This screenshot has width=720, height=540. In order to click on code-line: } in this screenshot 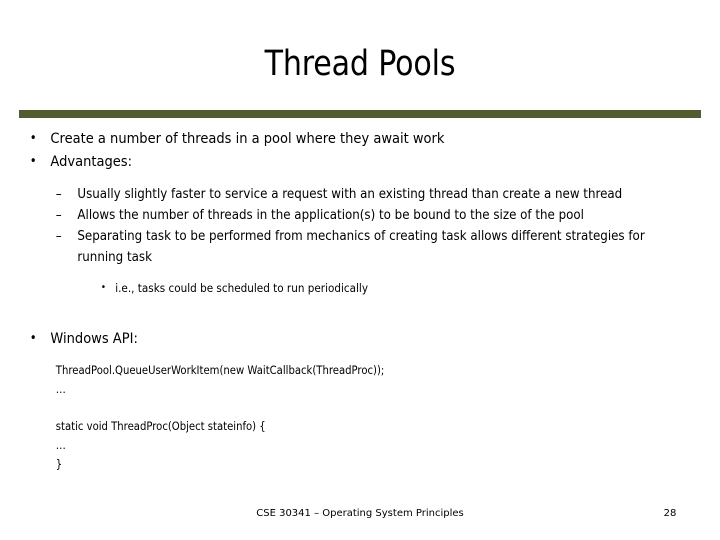, I will do `click(59, 464)`.